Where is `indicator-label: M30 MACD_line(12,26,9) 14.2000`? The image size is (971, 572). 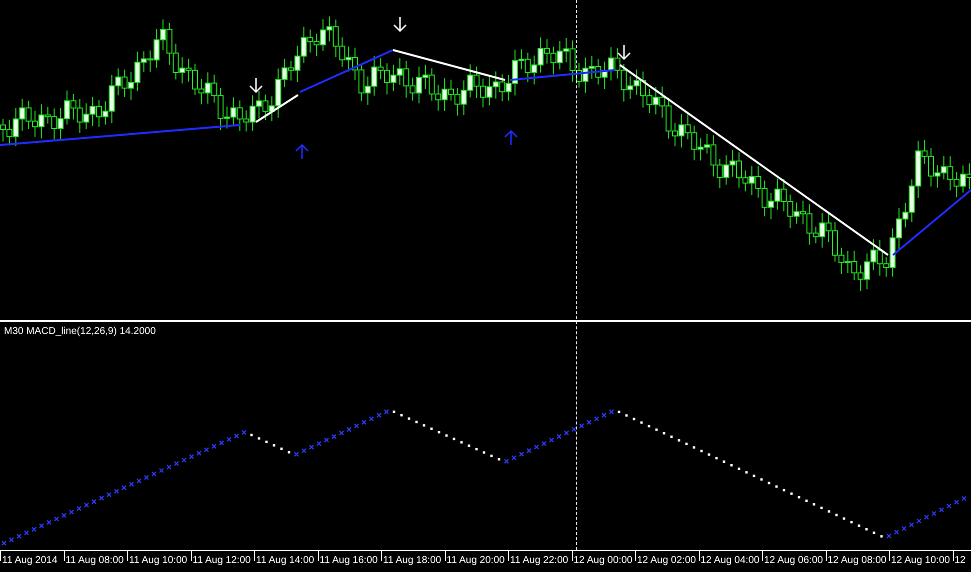 indicator-label: M30 MACD_line(12,26,9) 14.2000 is located at coordinates (80, 332).